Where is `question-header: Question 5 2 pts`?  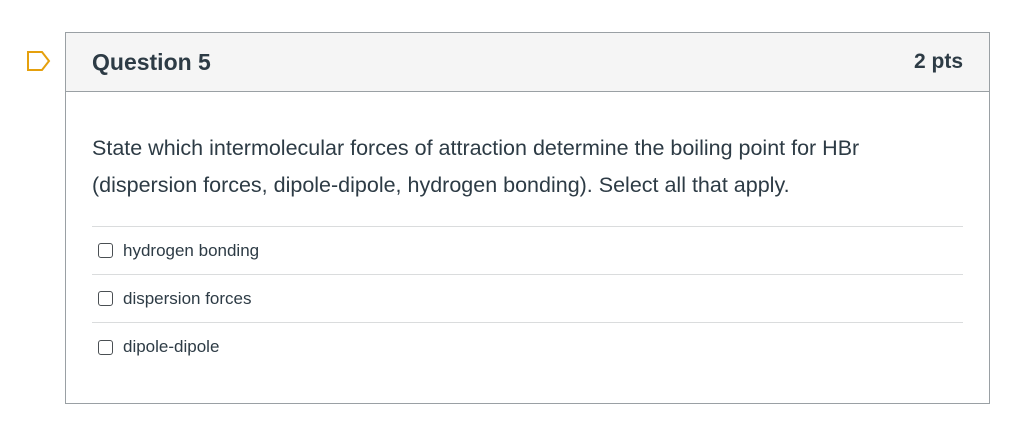
question-header: Question 5 2 pts is located at coordinates (527, 62).